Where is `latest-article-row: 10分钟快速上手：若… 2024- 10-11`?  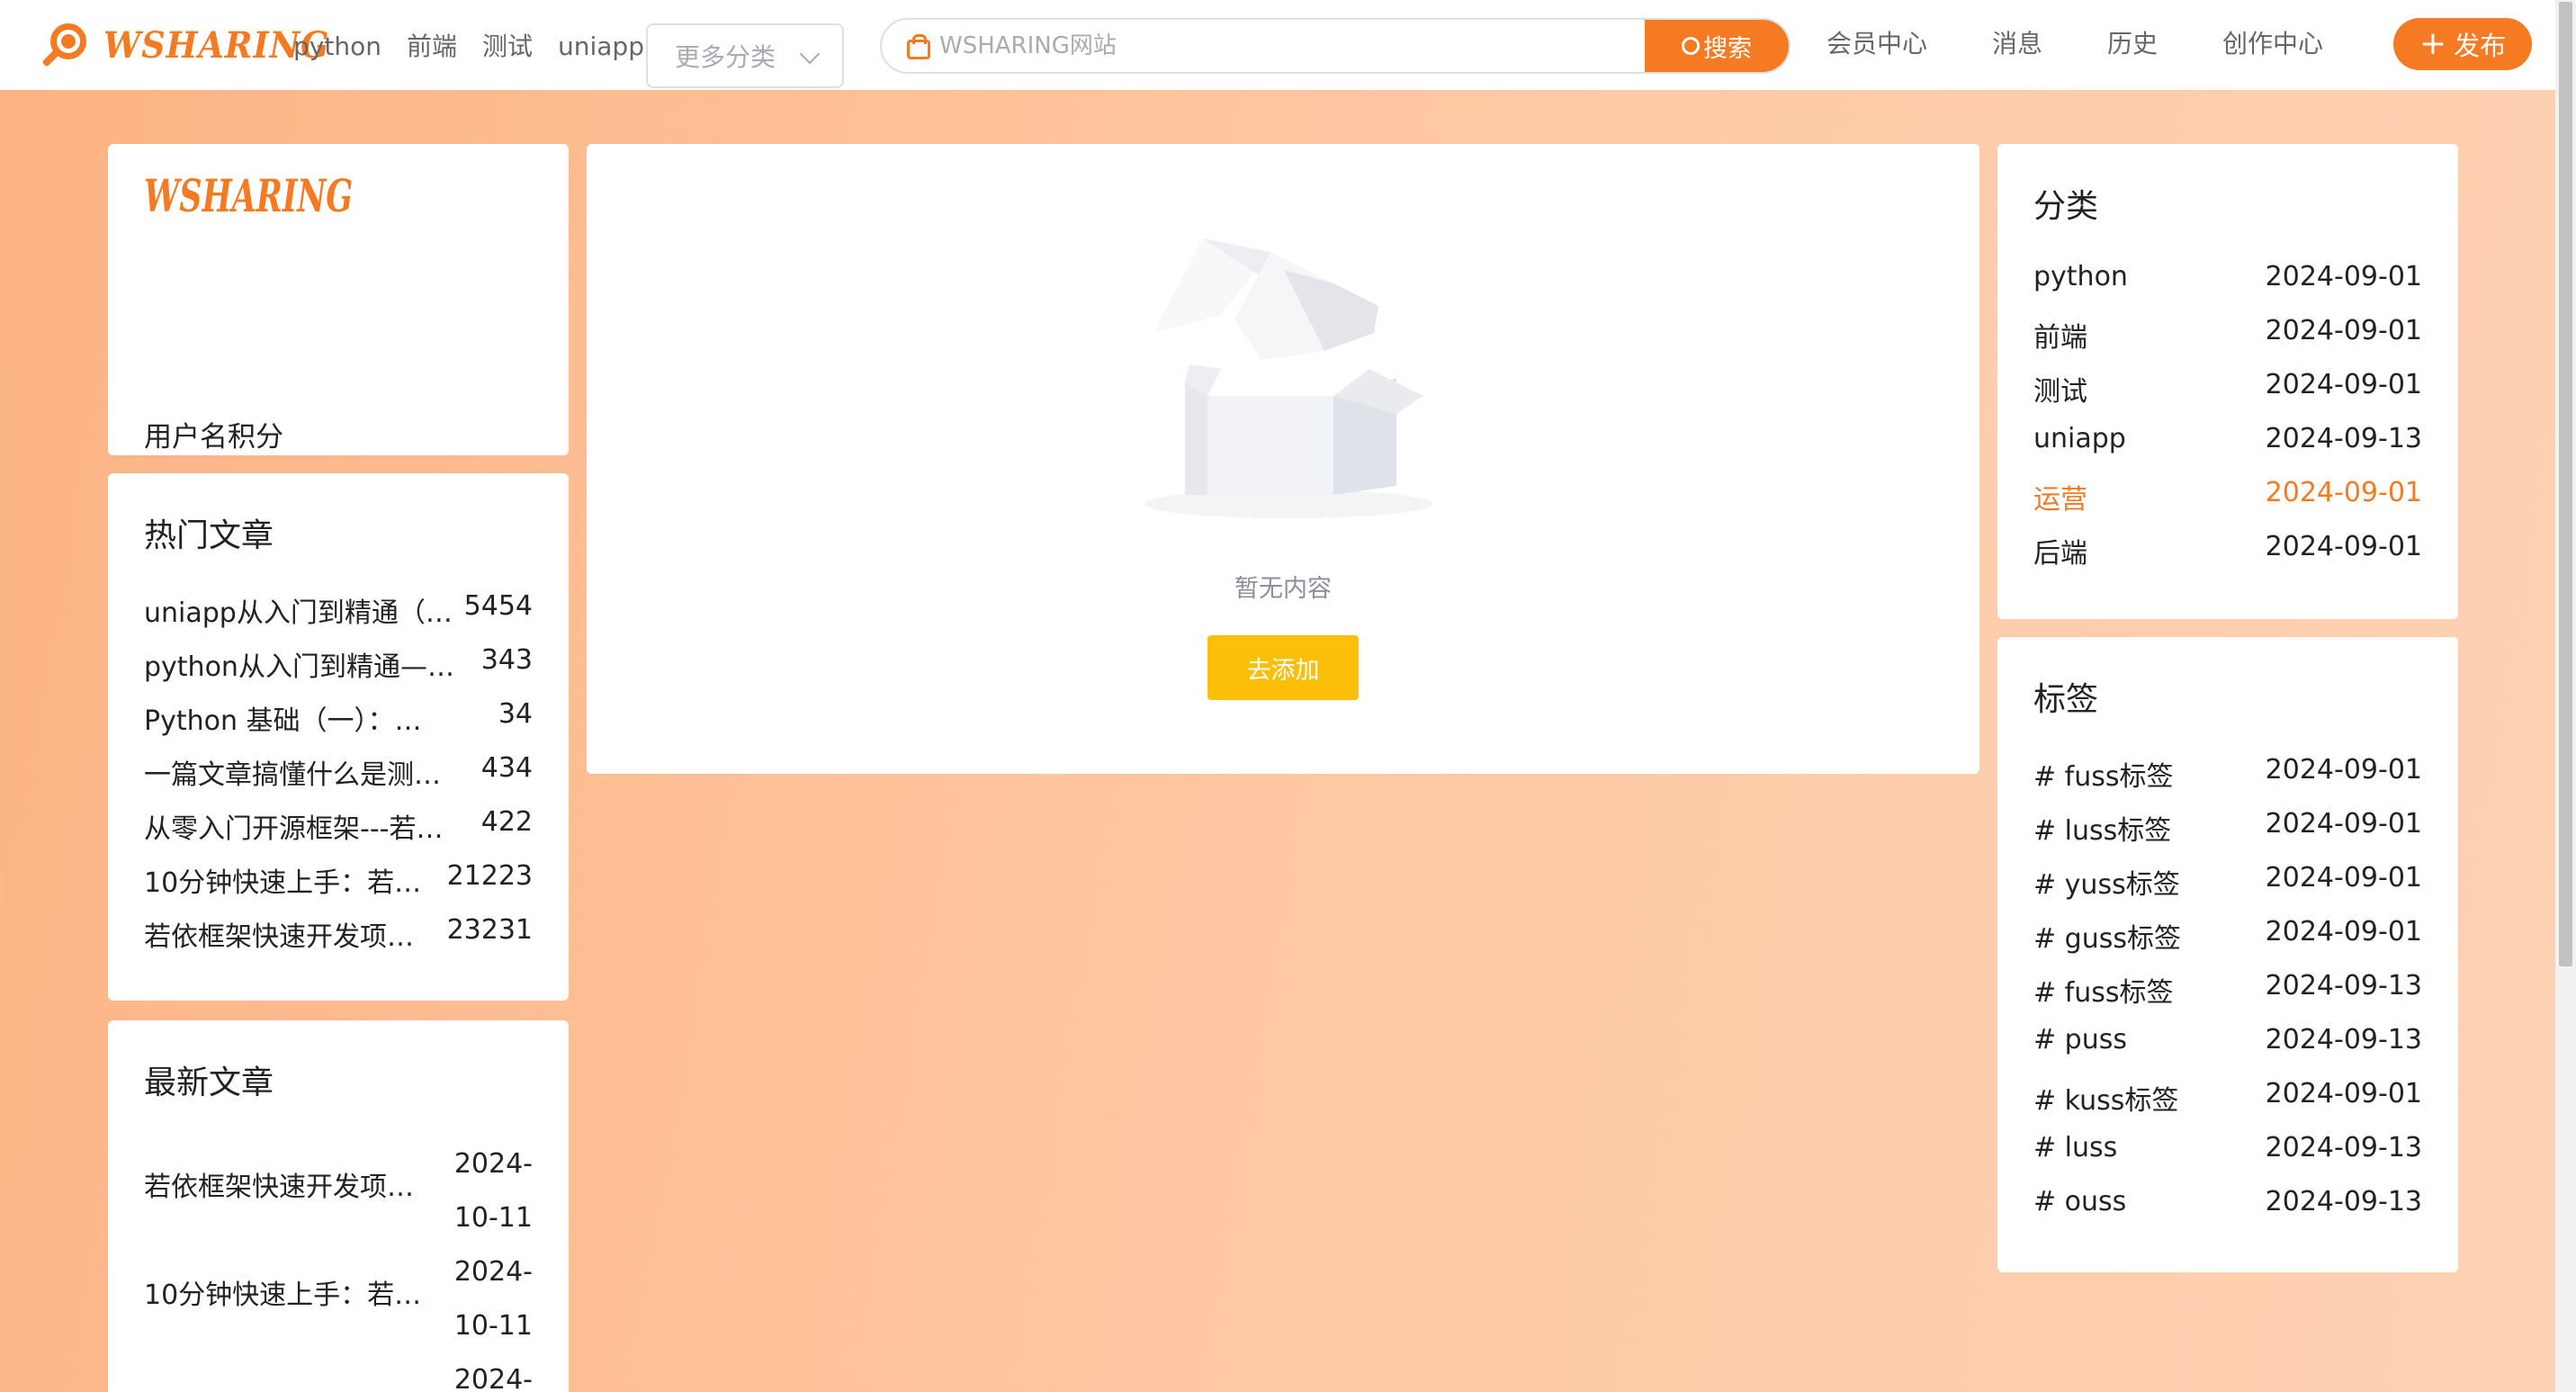 latest-article-row: 10分钟快速上手：若… 2024- 10-11 is located at coordinates (339, 1299).